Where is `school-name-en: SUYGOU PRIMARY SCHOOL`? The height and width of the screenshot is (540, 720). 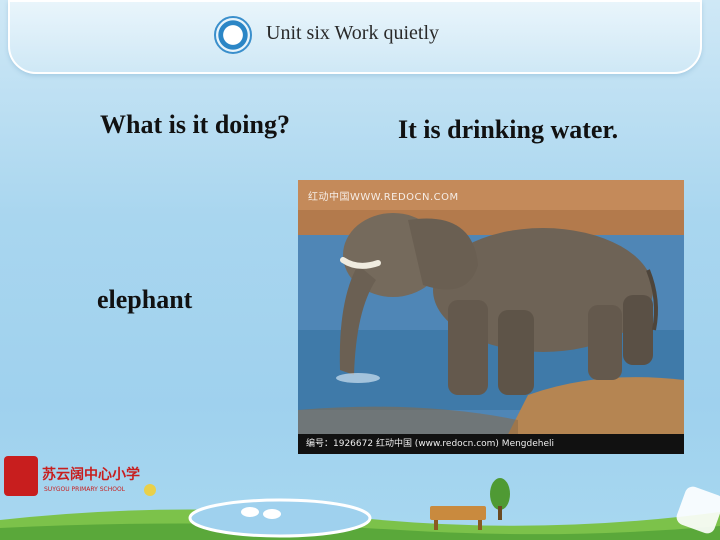
school-name-en: SUYGOU PRIMARY SCHOOL is located at coordinates (85, 489).